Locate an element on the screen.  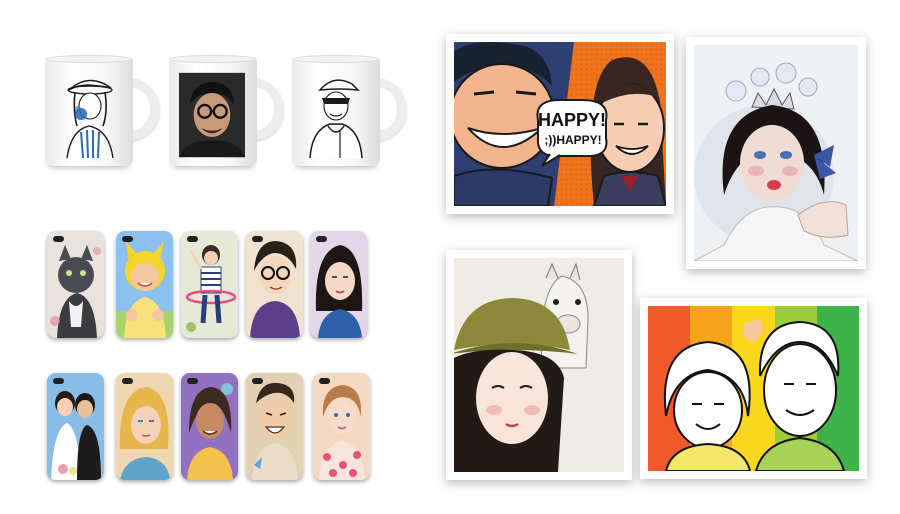
phone-case-man-glasses is located at coordinates (274, 284).